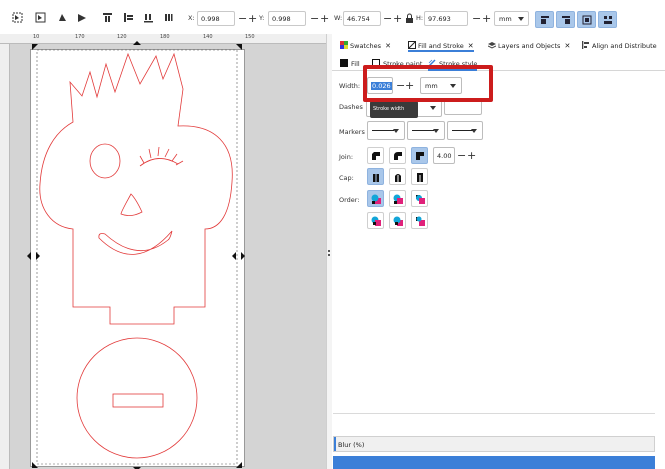  I want to click on order-markers-fill-stroke-button, so click(375, 220).